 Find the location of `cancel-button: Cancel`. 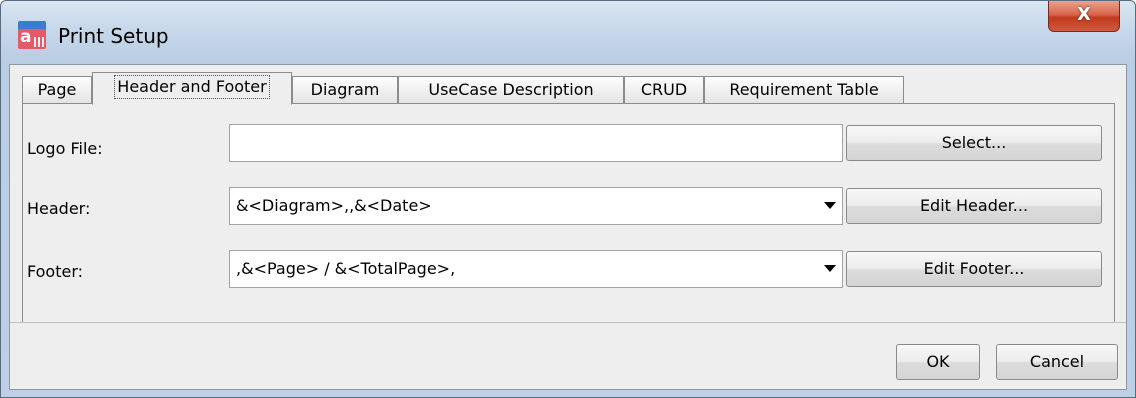

cancel-button: Cancel is located at coordinates (1057, 362).